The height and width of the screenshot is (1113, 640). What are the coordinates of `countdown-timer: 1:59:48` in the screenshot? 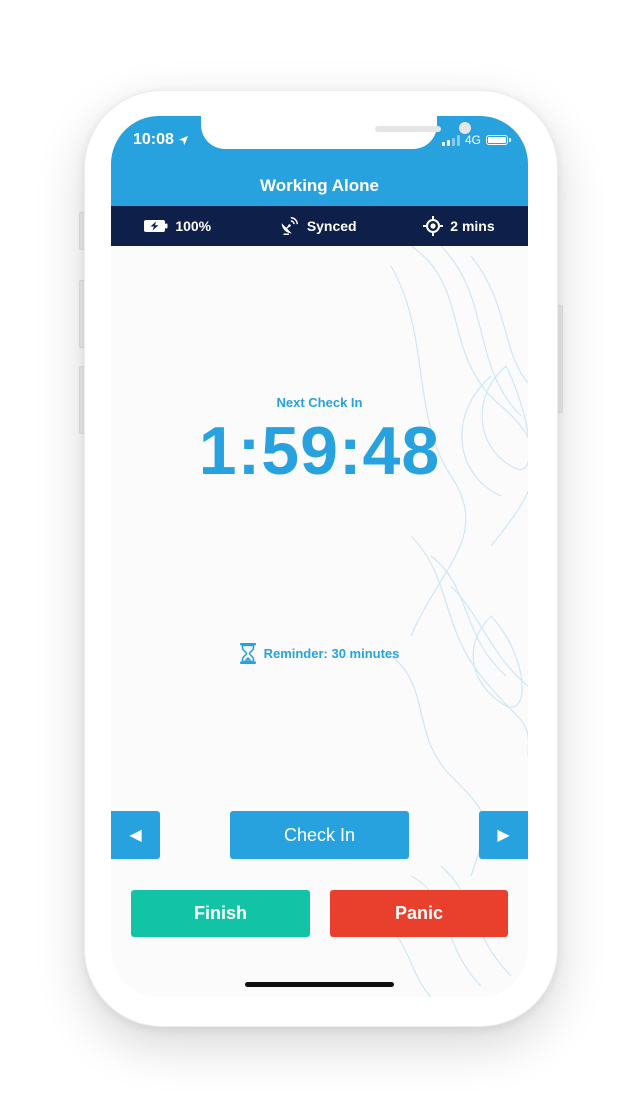 It's located at (319, 451).